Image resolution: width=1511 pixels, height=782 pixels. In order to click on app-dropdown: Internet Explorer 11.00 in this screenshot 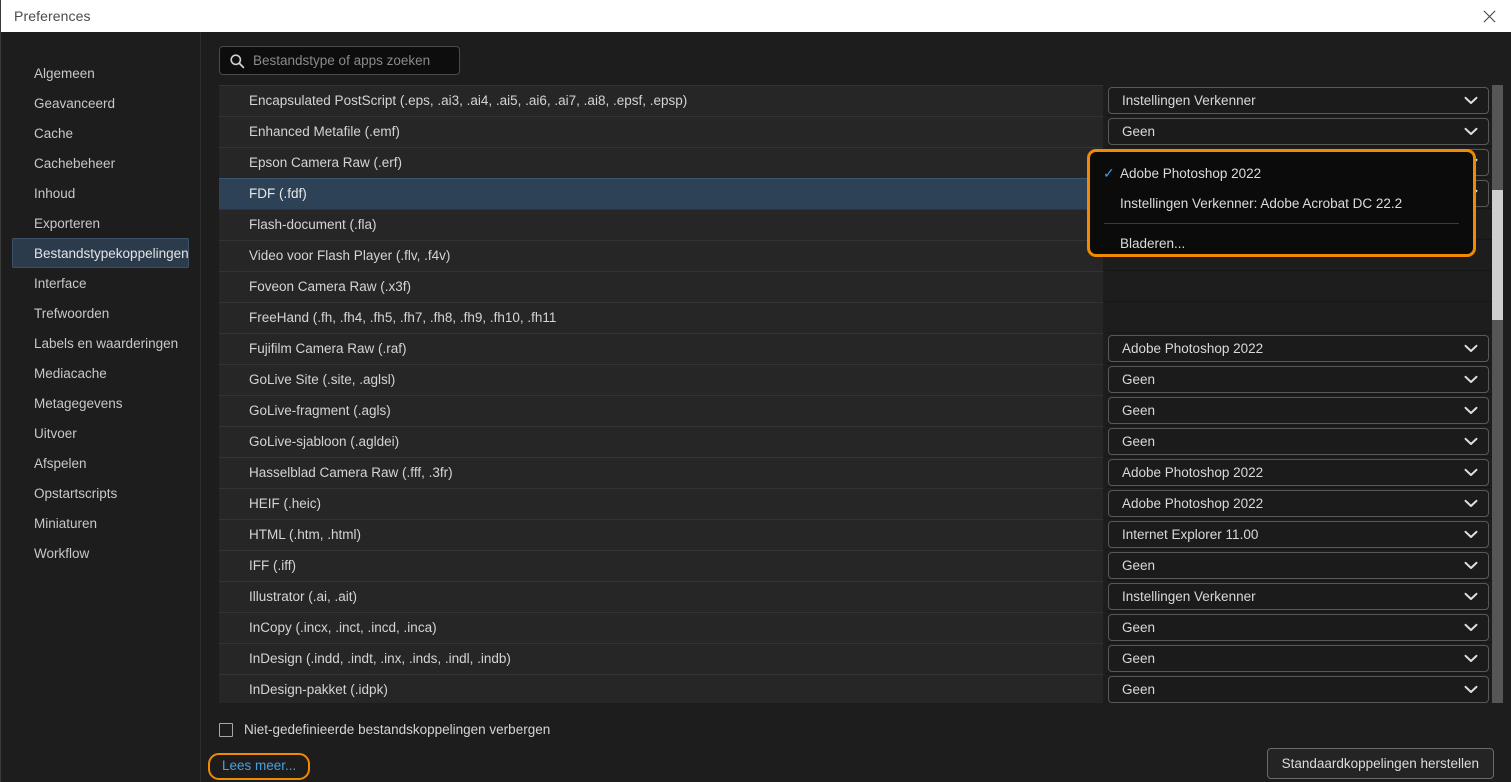, I will do `click(1298, 534)`.